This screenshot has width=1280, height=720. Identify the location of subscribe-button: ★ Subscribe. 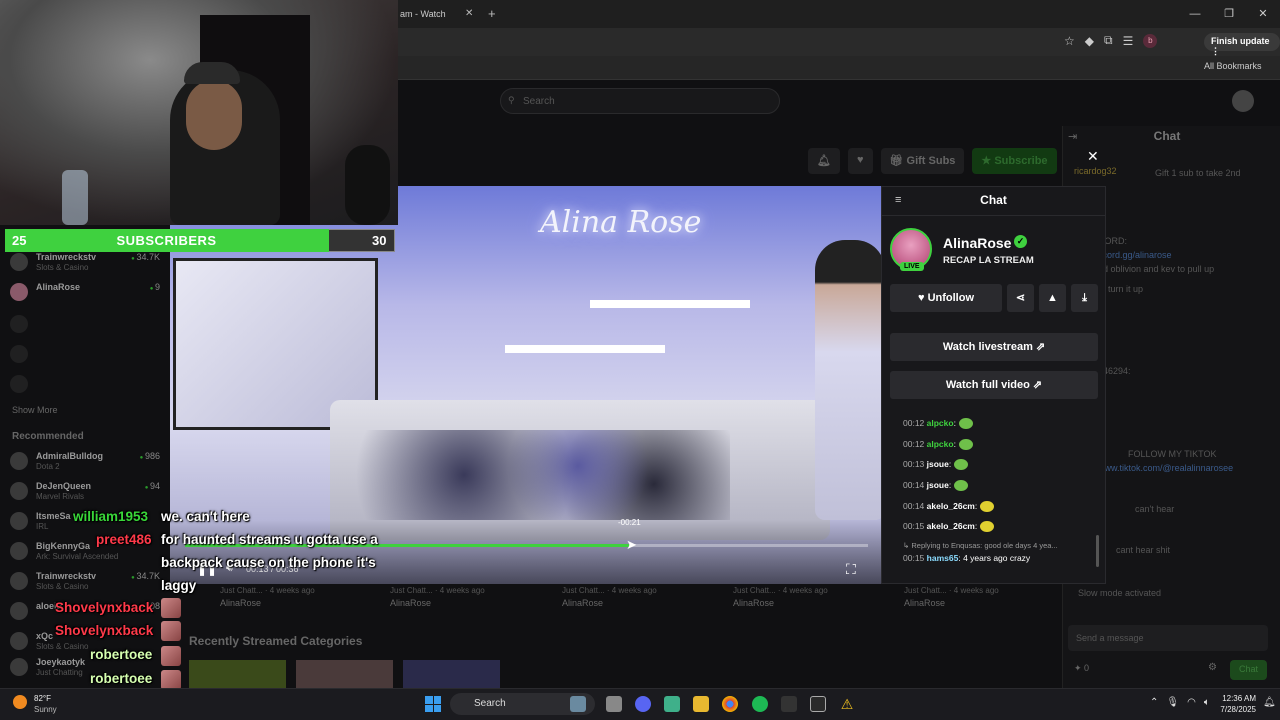
(1014, 161).